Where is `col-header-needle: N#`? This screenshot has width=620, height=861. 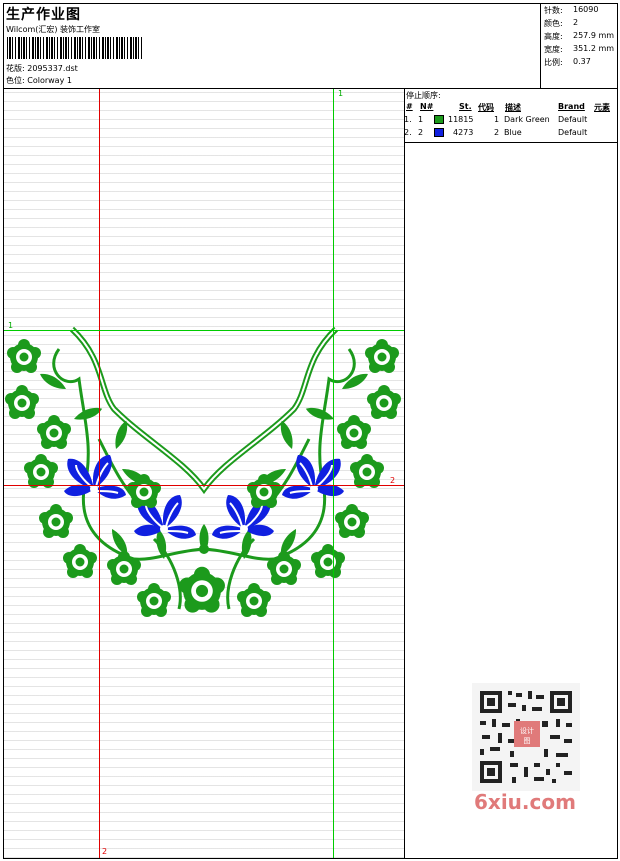
col-header-needle: N# is located at coordinates (427, 106).